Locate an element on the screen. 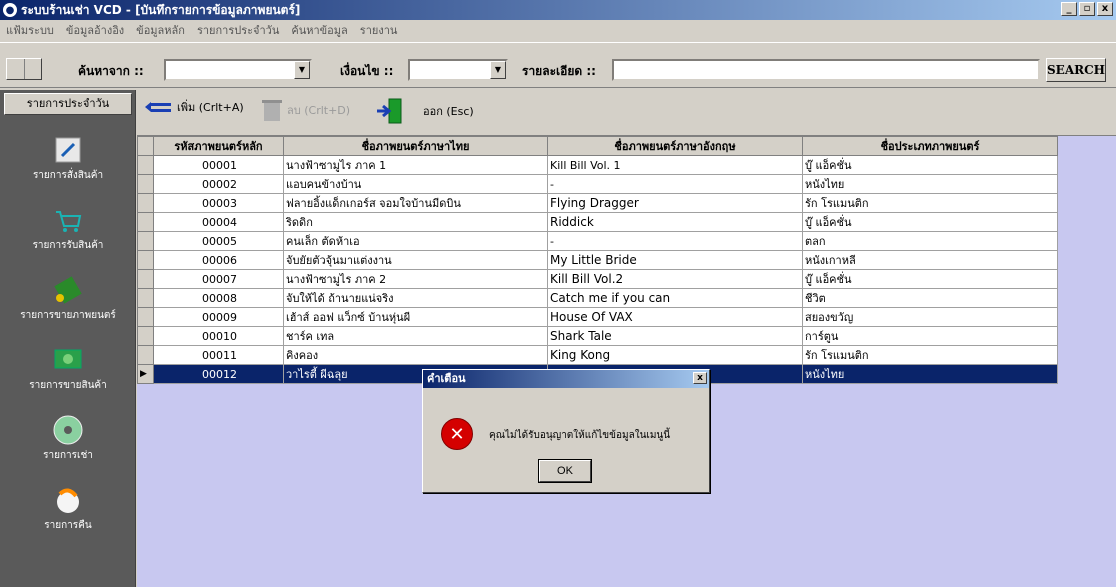 This screenshot has height=587, width=1116. table-cell: แอบคนข้างบ้าน is located at coordinates (415, 184).